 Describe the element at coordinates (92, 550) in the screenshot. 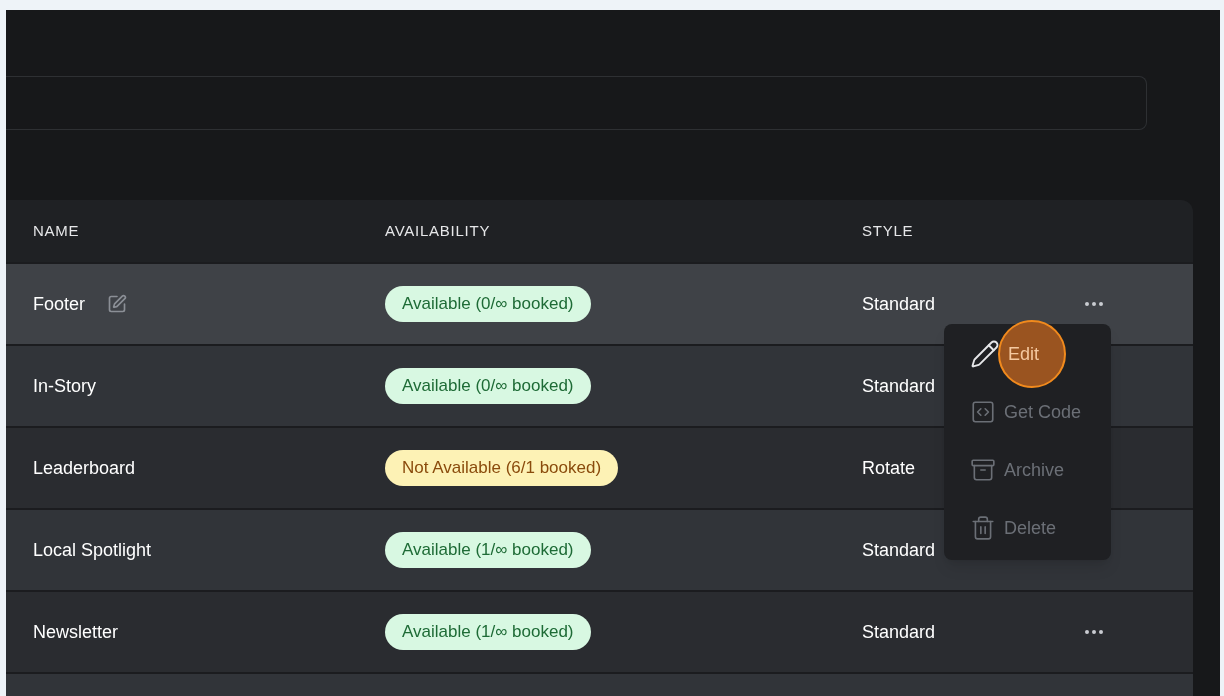

I see `row-name: Local Spotlight` at that location.